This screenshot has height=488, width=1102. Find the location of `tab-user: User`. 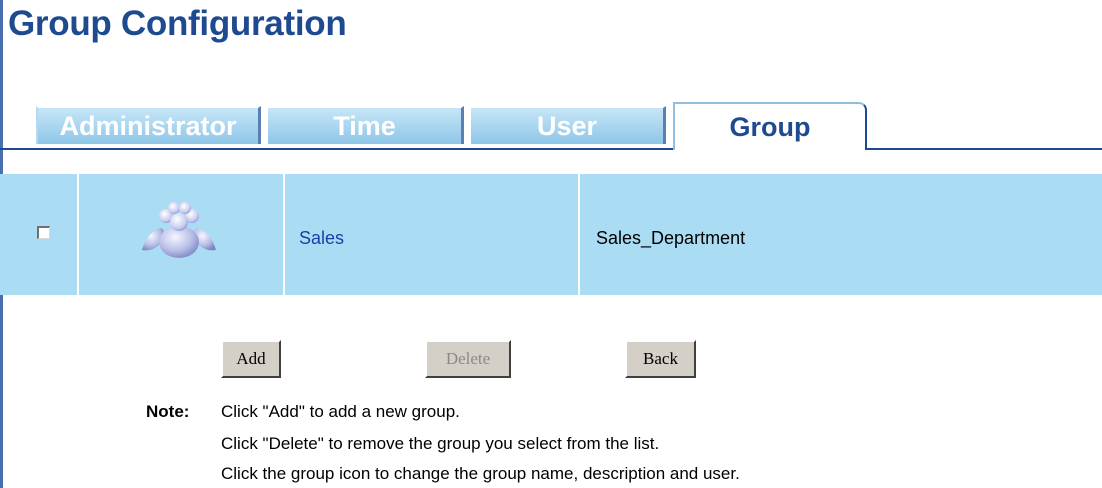

tab-user: User is located at coordinates (567, 125).